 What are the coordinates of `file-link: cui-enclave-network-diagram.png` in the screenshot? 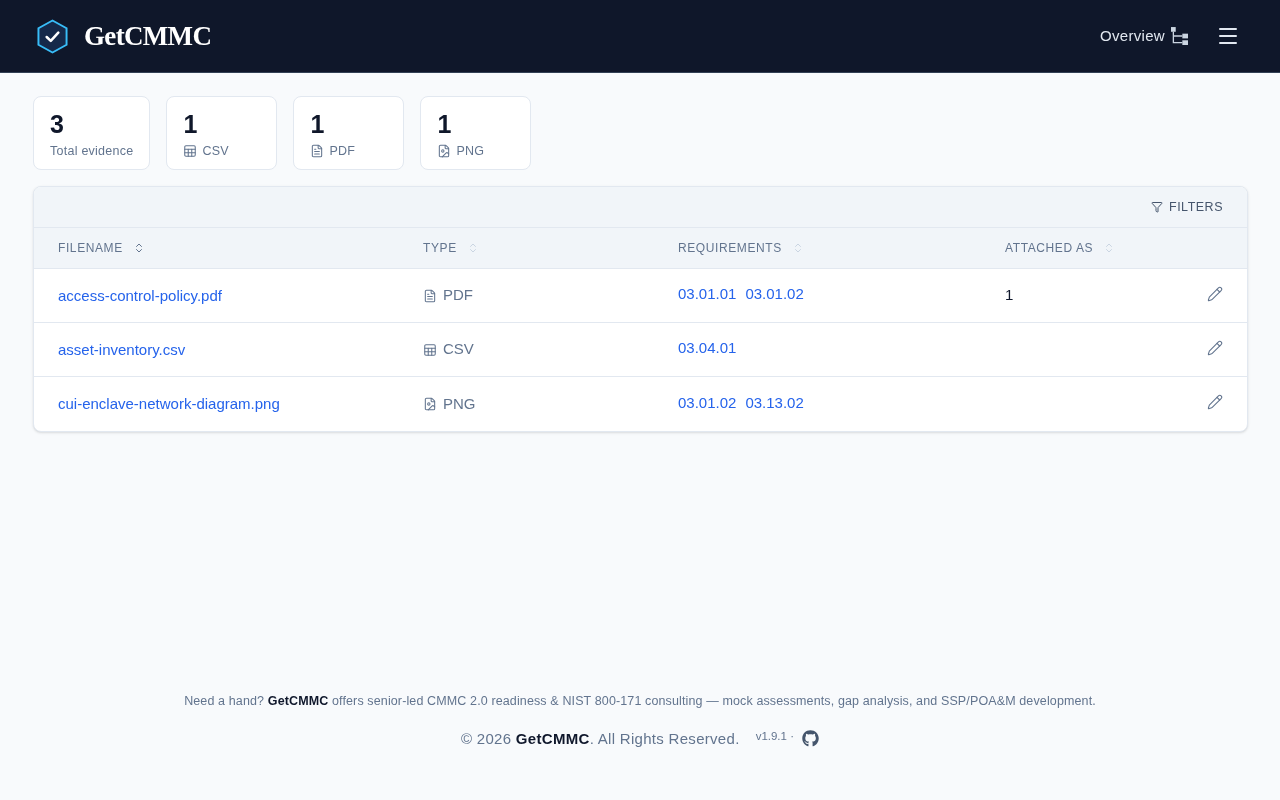 It's located at (169, 403).